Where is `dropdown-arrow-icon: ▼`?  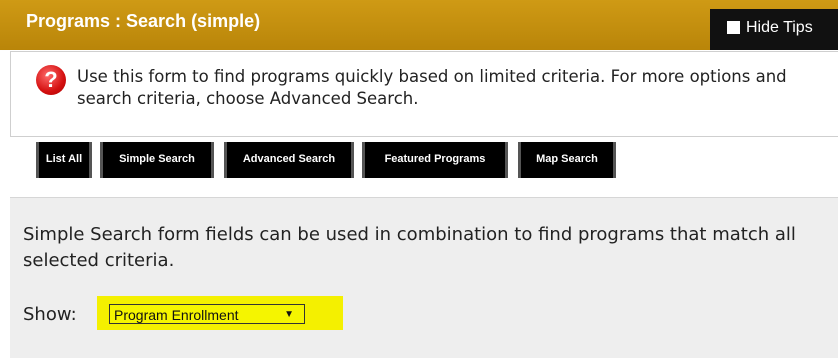 dropdown-arrow-icon: ▼ is located at coordinates (289, 314).